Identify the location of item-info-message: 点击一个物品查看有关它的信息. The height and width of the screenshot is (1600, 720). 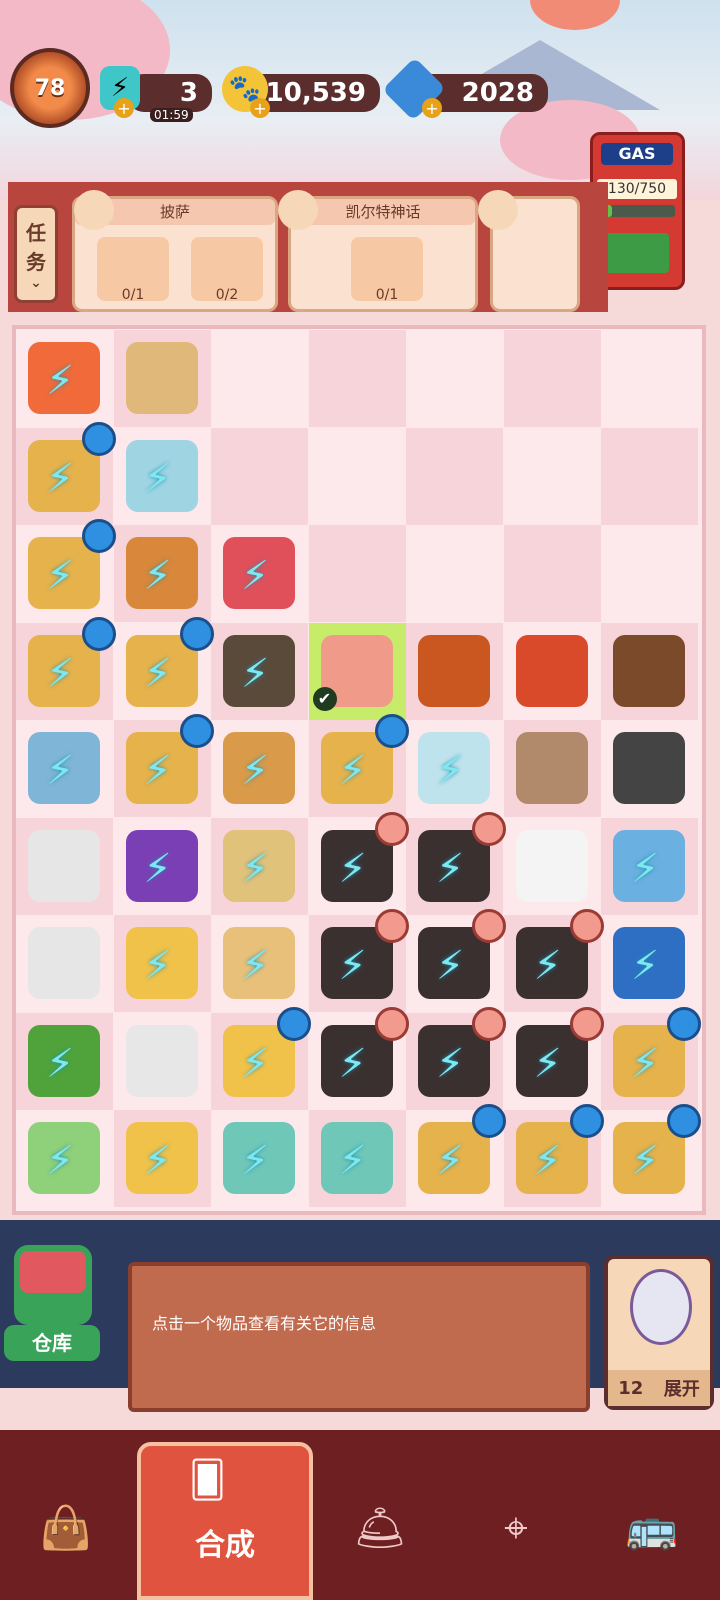
(264, 1323).